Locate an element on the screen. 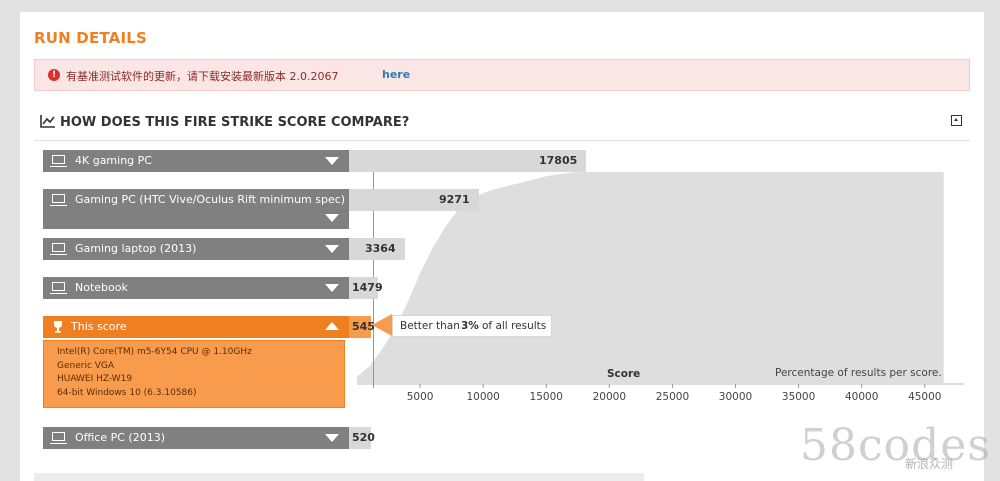 The height and width of the screenshot is (481, 1000). score-value-notebook: 1479 is located at coordinates (367, 287).